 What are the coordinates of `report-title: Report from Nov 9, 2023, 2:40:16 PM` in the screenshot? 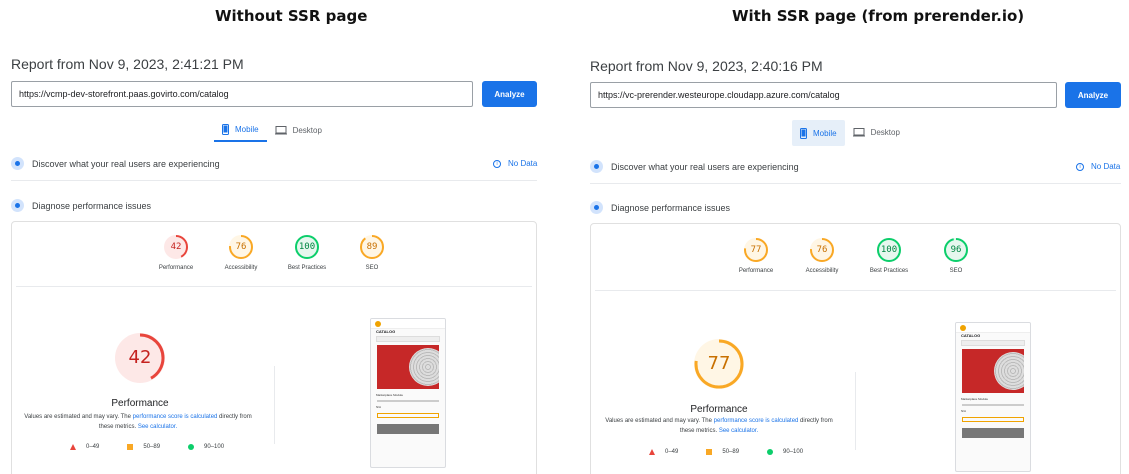 It's located at (706, 66).